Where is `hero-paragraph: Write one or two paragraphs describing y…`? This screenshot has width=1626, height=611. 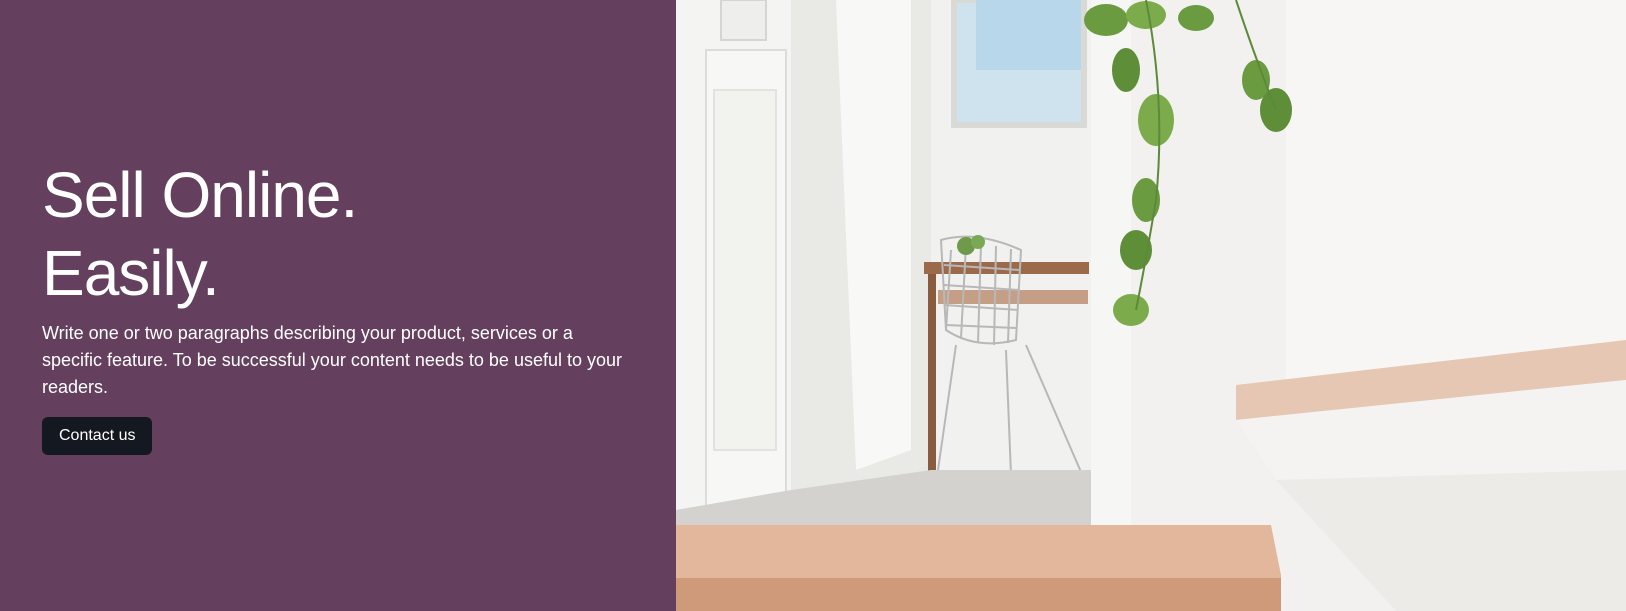 hero-paragraph: Write one or two paragraphs describing y… is located at coordinates (332, 360).